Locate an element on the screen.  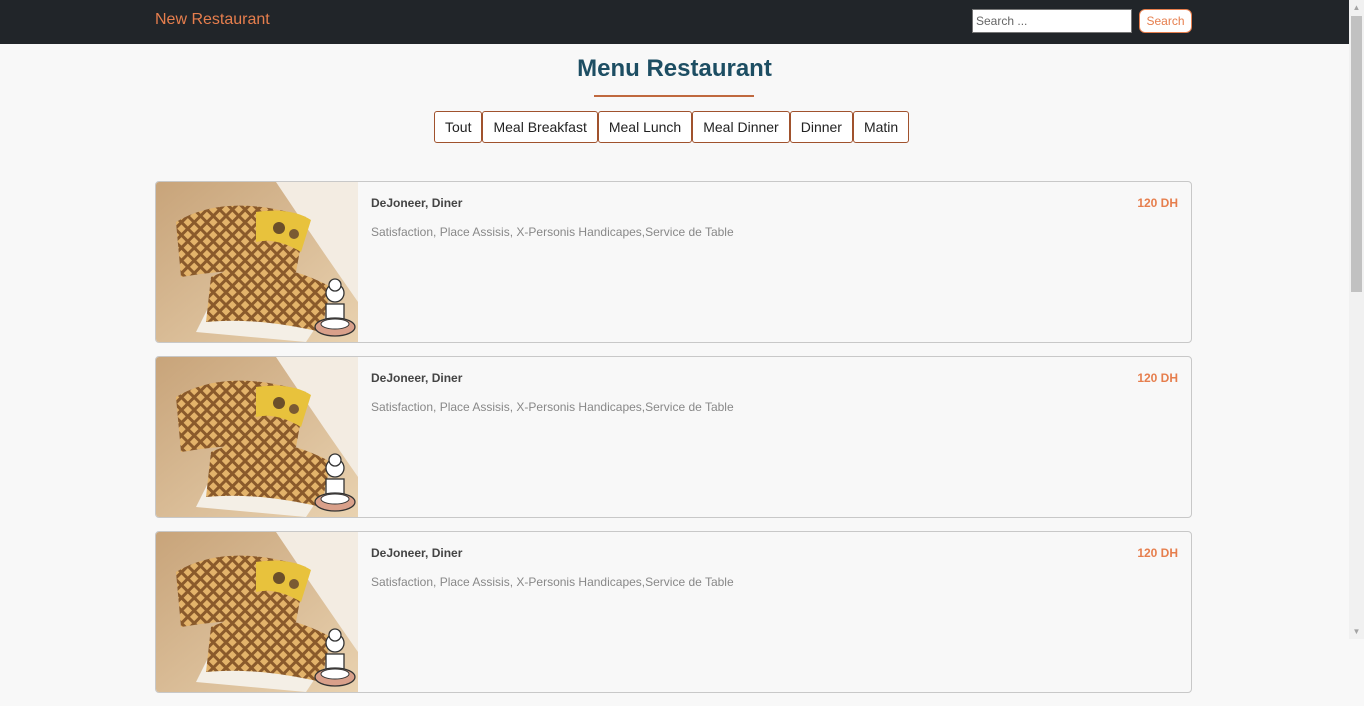
page-title: Menu Restaurant is located at coordinates (674, 68).